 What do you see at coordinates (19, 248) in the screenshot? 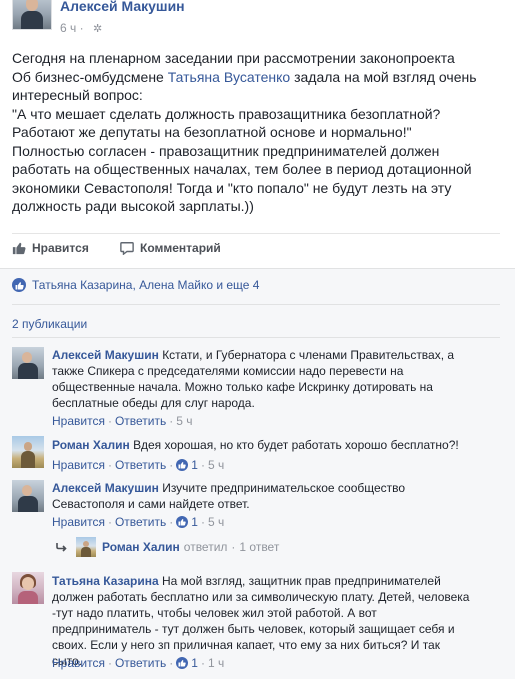
I see `thumbs-up-icon` at bounding box center [19, 248].